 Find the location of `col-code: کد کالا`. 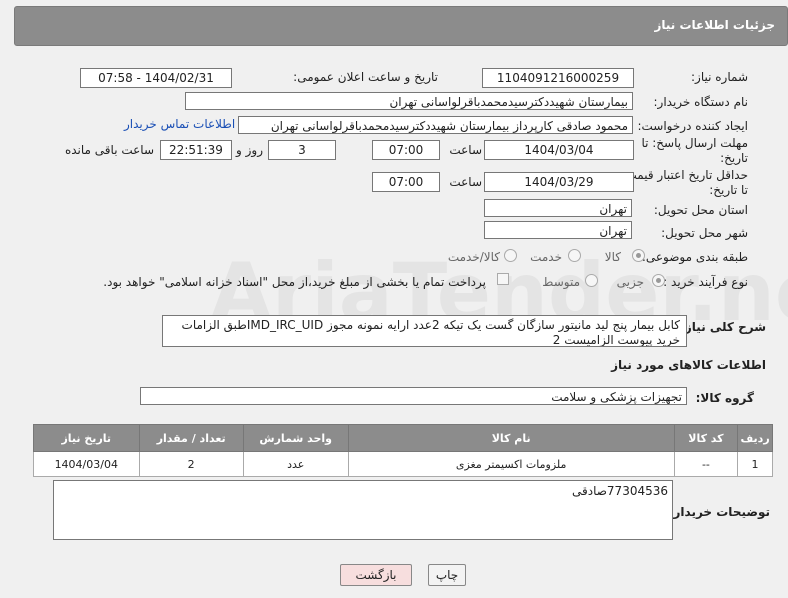

col-code: کد کالا is located at coordinates (706, 438).